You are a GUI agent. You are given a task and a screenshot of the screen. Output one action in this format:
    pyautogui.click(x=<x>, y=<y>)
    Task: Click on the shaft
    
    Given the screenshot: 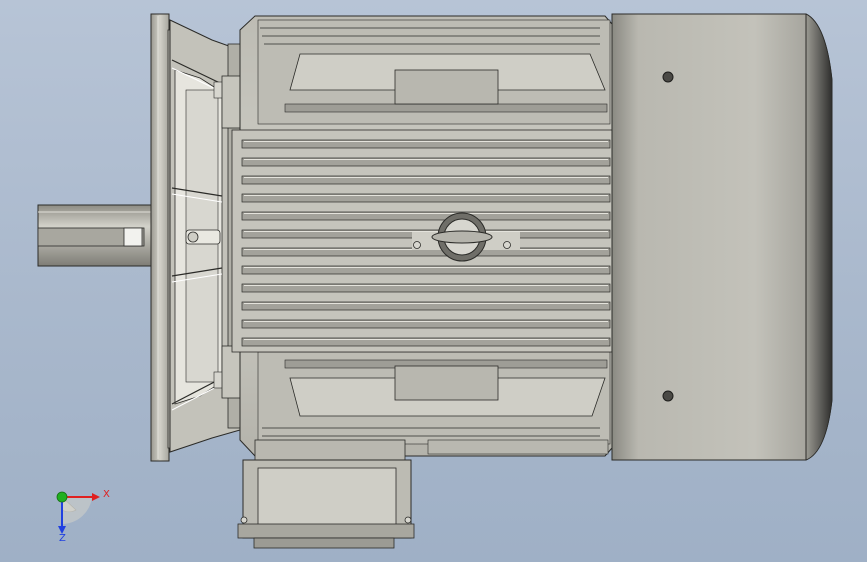 What is the action you would take?
    pyautogui.click(x=96, y=235)
    